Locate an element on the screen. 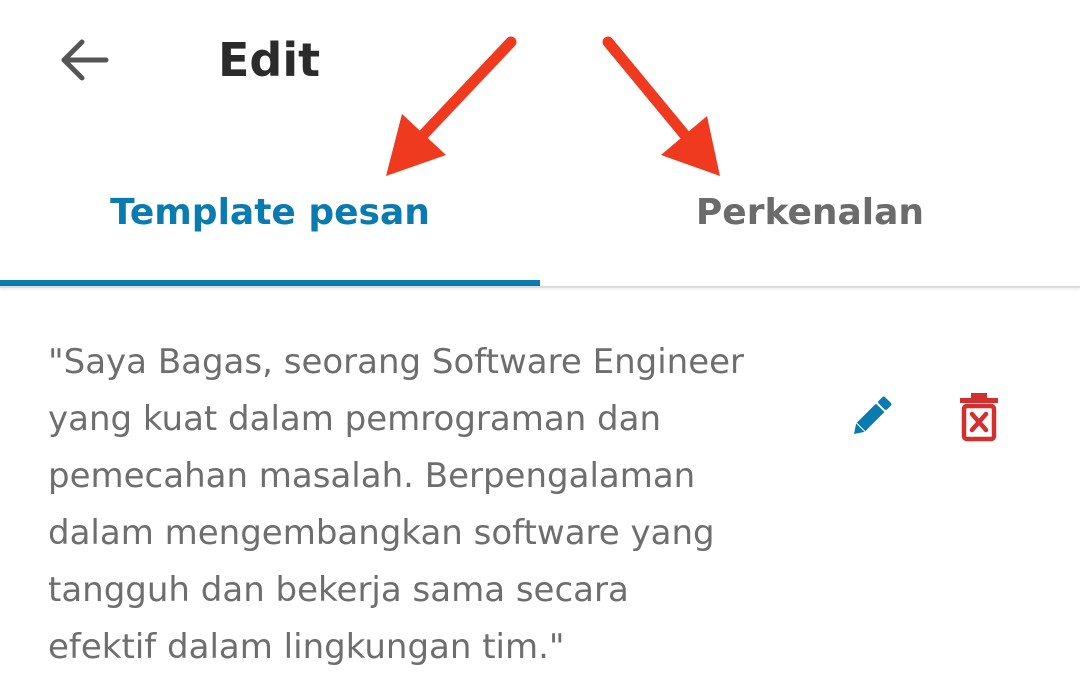 The image size is (1080, 684). tab-perkenalan-label: Perkenalan is located at coordinates (810, 212).